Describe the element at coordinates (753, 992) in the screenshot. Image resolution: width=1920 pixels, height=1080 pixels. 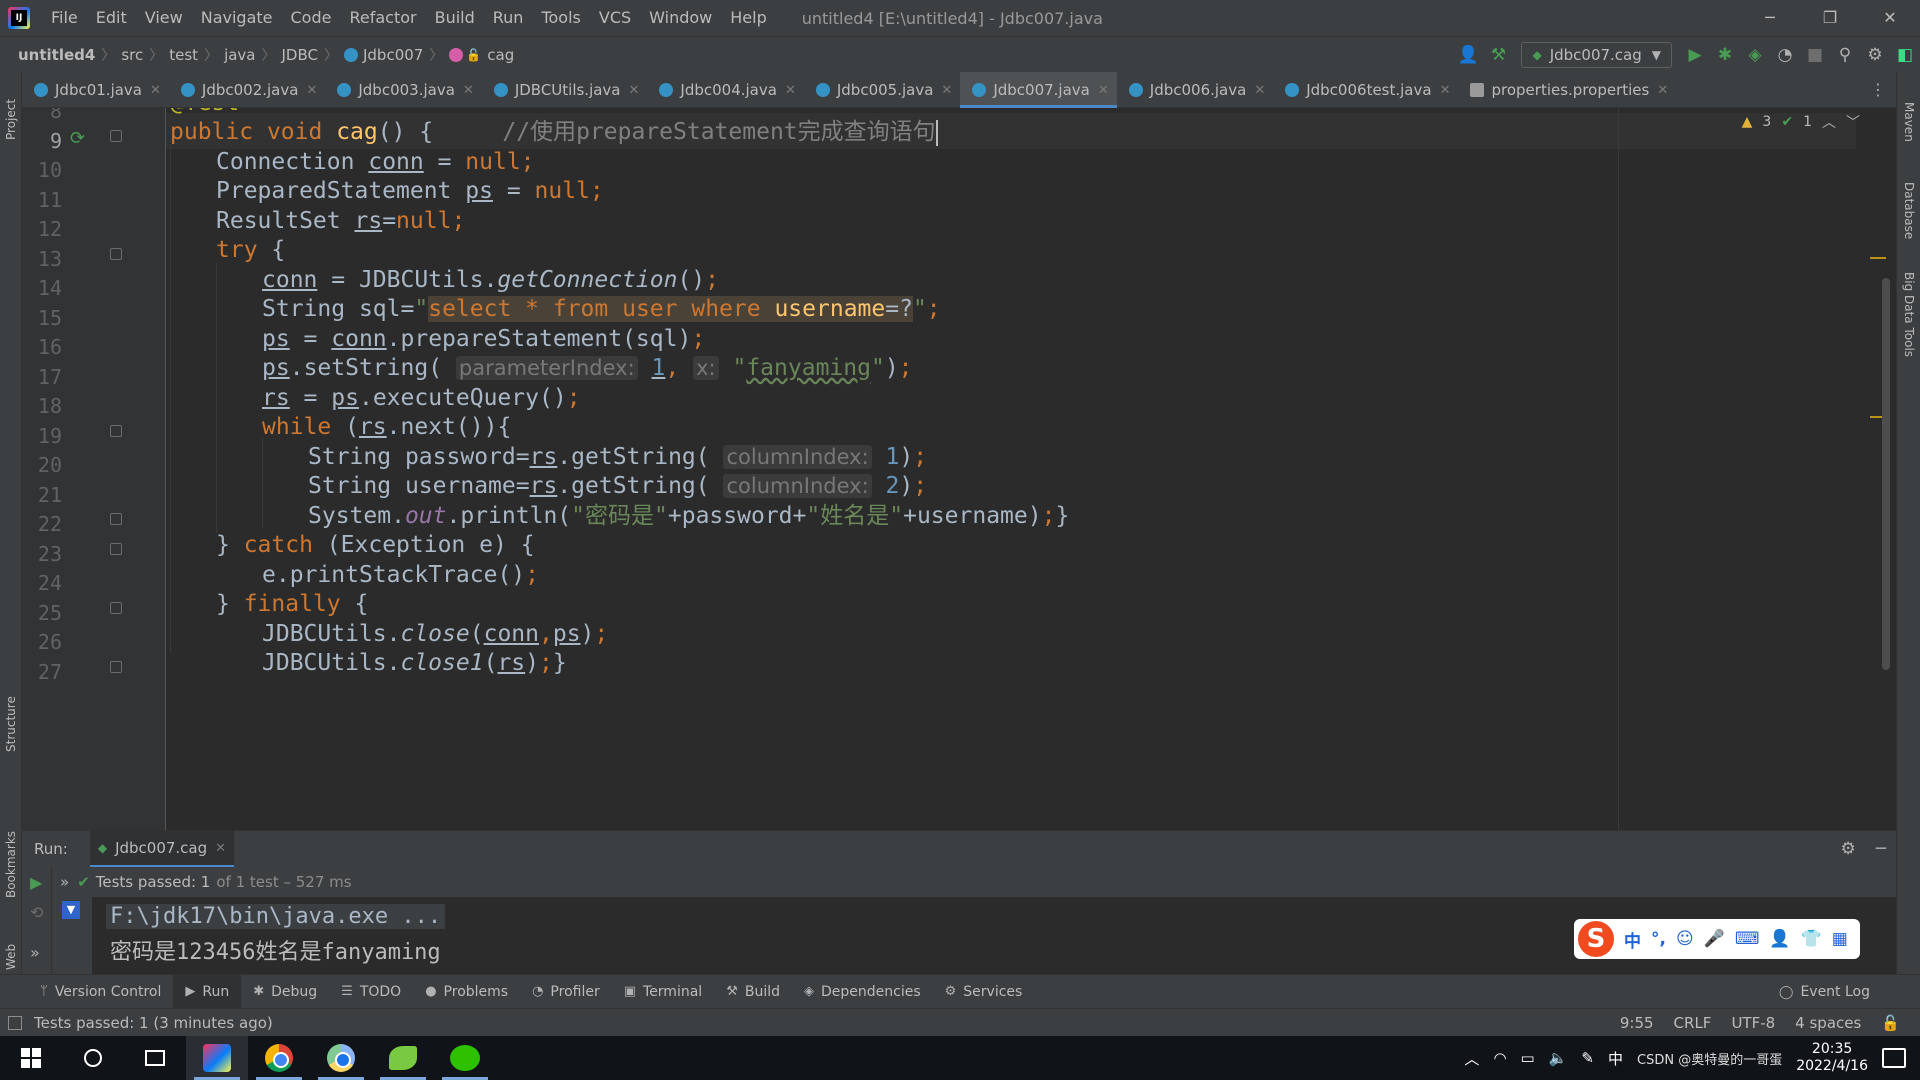
I see `tool-build: ⚒ Build` at that location.